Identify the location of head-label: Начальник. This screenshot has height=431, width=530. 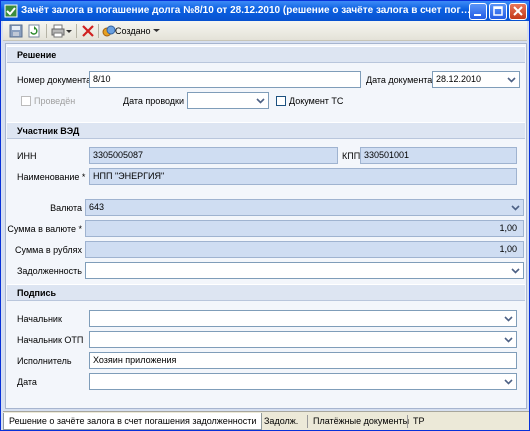
(39, 319).